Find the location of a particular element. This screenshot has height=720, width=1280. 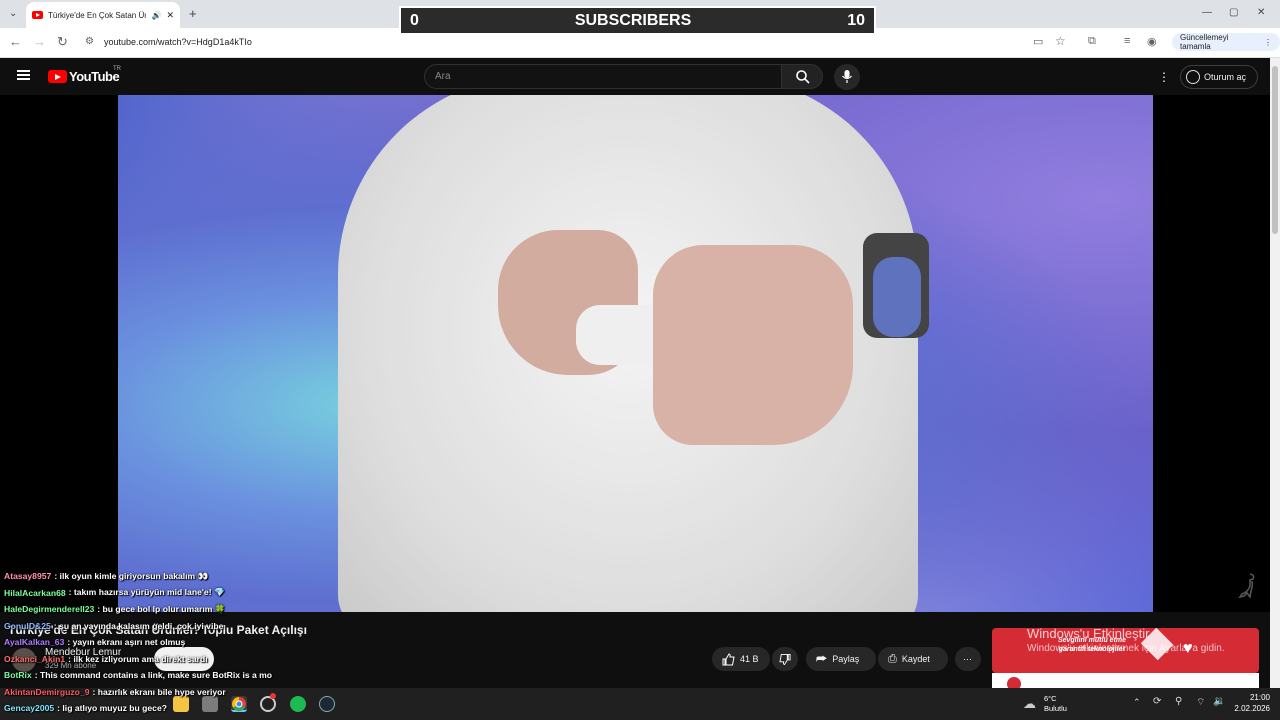

more-actions-button: ⋯ is located at coordinates (968, 659).